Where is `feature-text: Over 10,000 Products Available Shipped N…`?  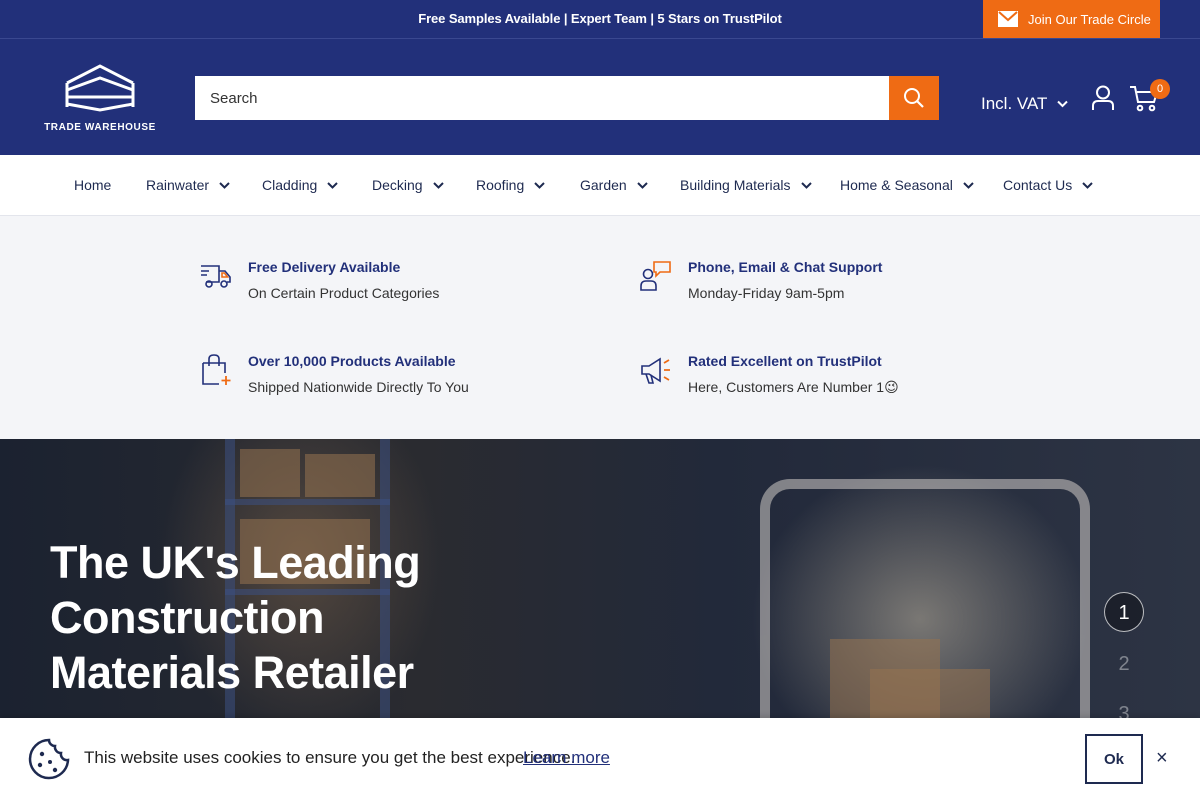
feature-text: Over 10,000 Products Available Shipped N… is located at coordinates (358, 374).